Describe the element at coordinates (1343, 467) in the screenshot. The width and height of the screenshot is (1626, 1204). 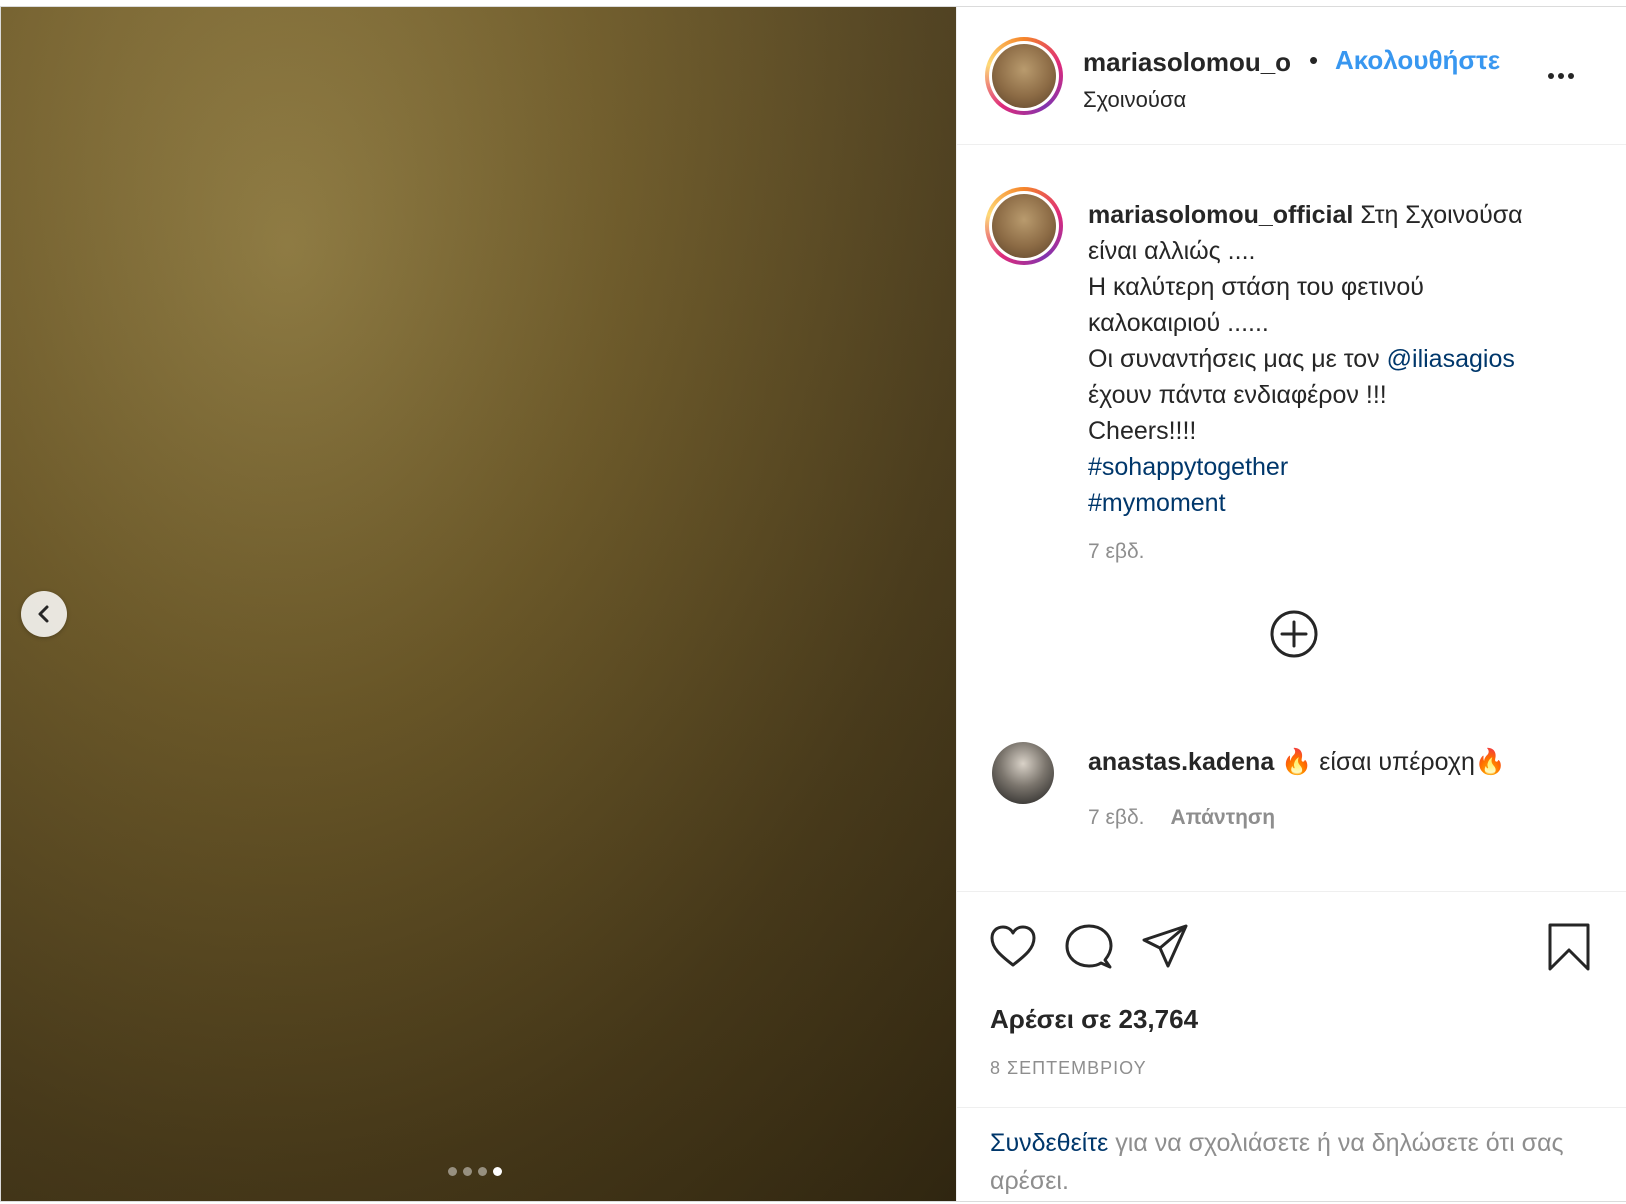
I see `hashtag-link: #sohappytogether` at that location.